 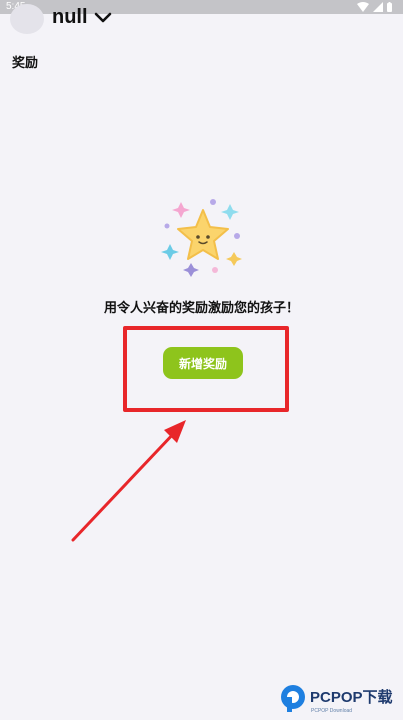 I want to click on username: null, so click(x=70, y=17).